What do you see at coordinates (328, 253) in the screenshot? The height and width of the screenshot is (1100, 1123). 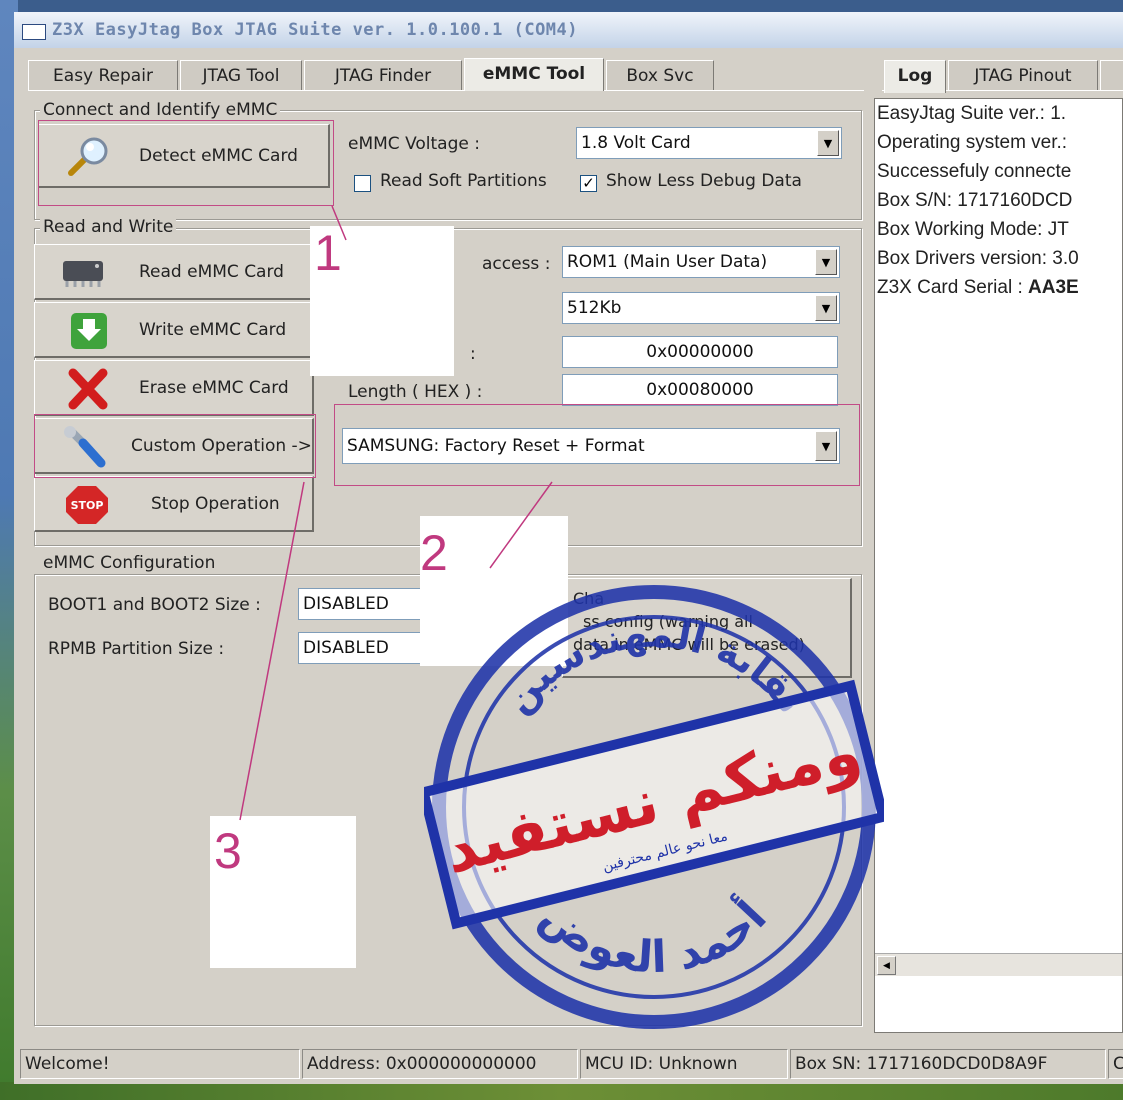 I see `annotation-number-1: 1` at bounding box center [328, 253].